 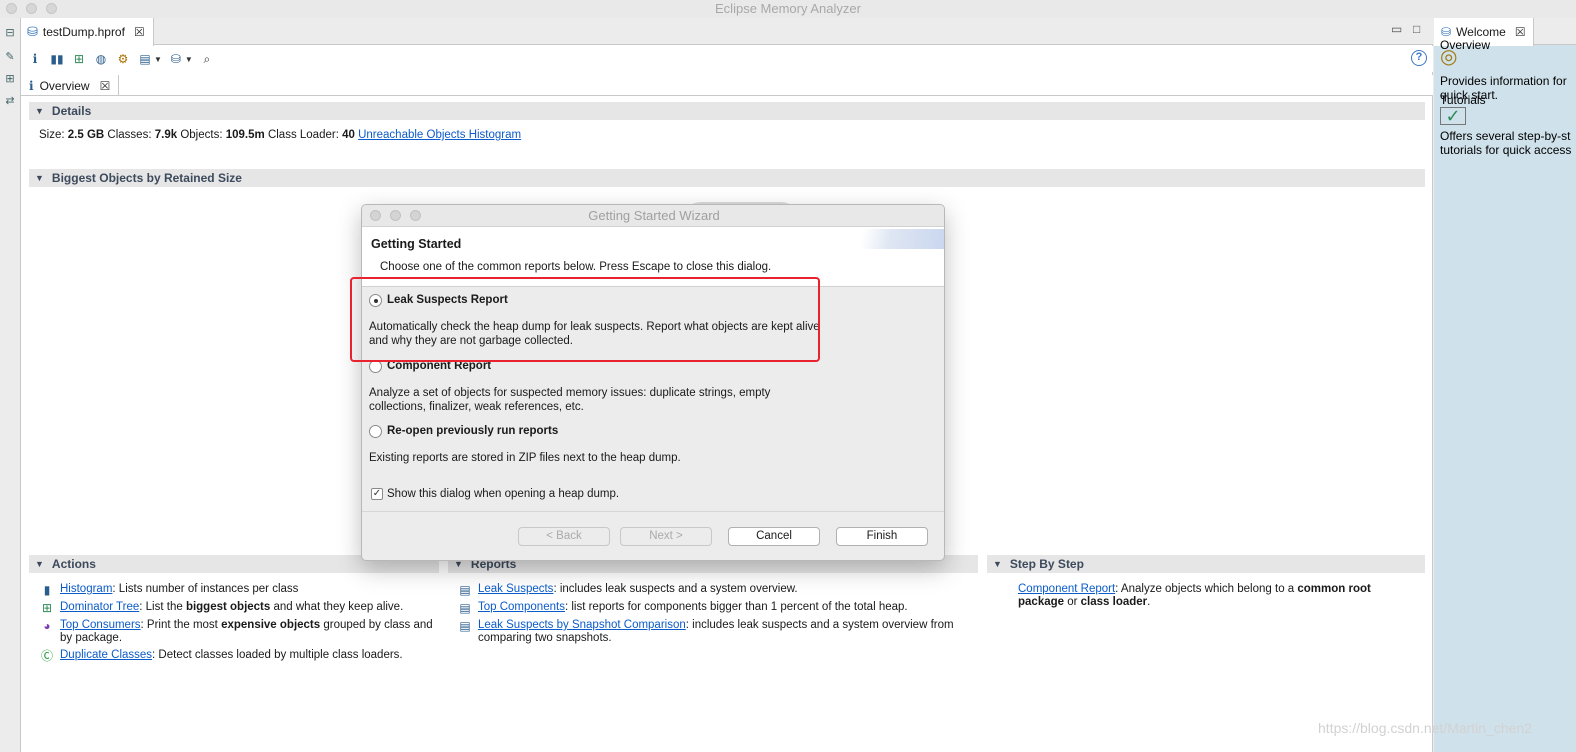 I want to click on step-by-step-title: Step By Step, so click(x=1046, y=564).